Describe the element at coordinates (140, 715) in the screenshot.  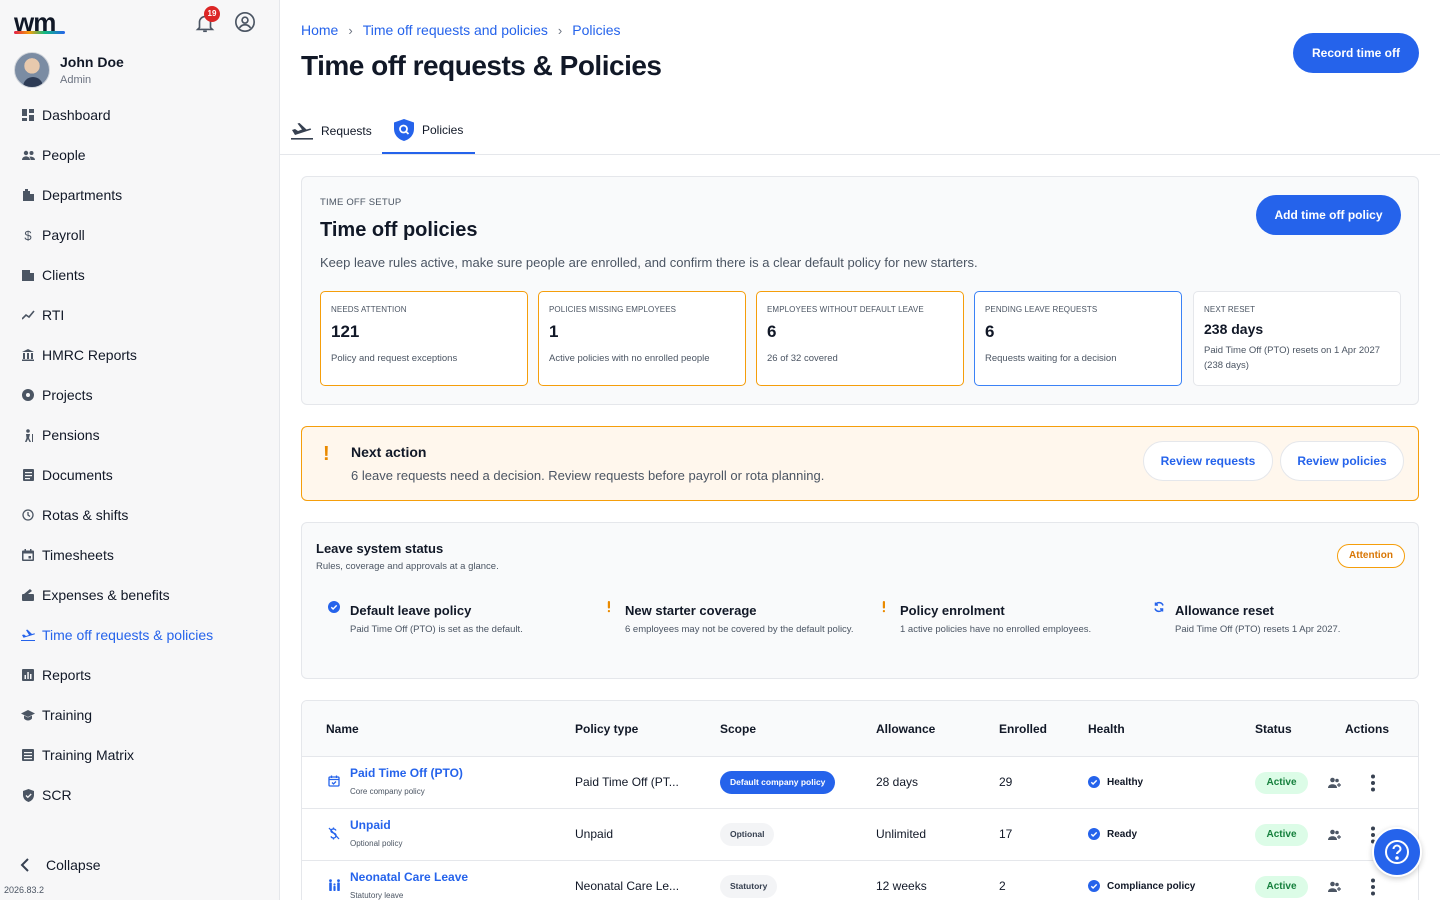
I see `sidebar-item-training: Training` at that location.